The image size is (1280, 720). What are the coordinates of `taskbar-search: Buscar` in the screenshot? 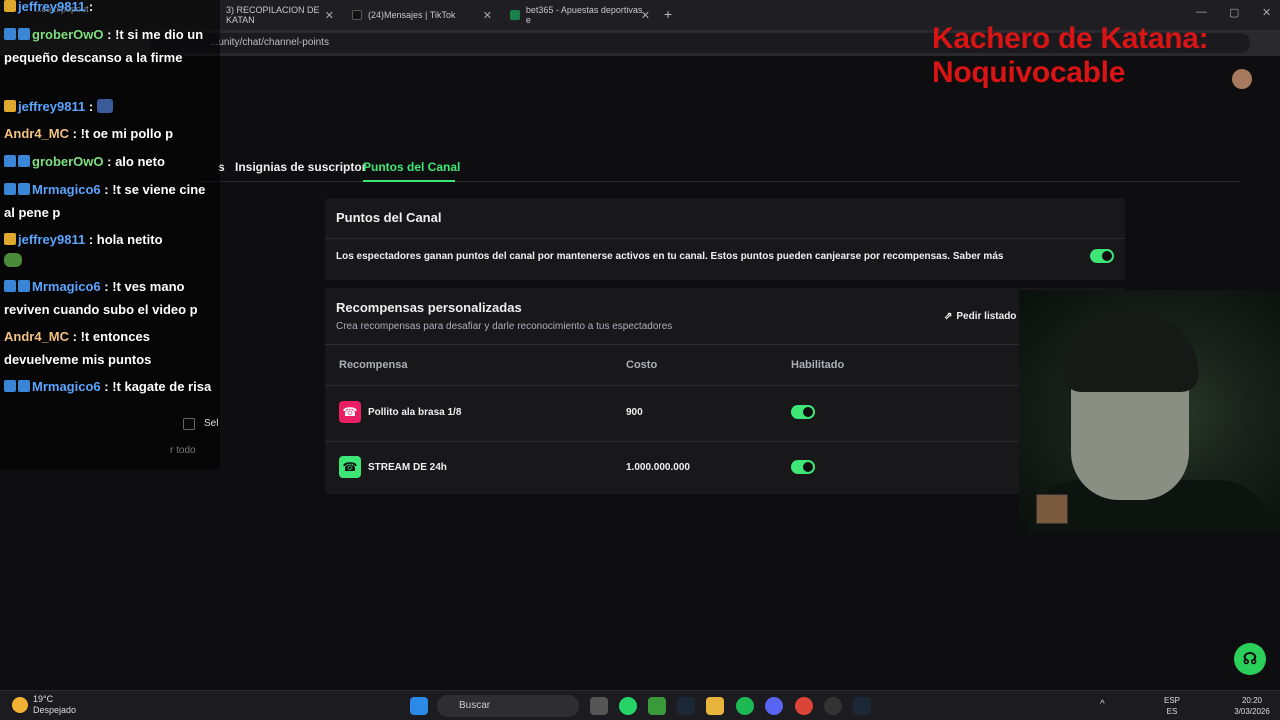 It's located at (508, 706).